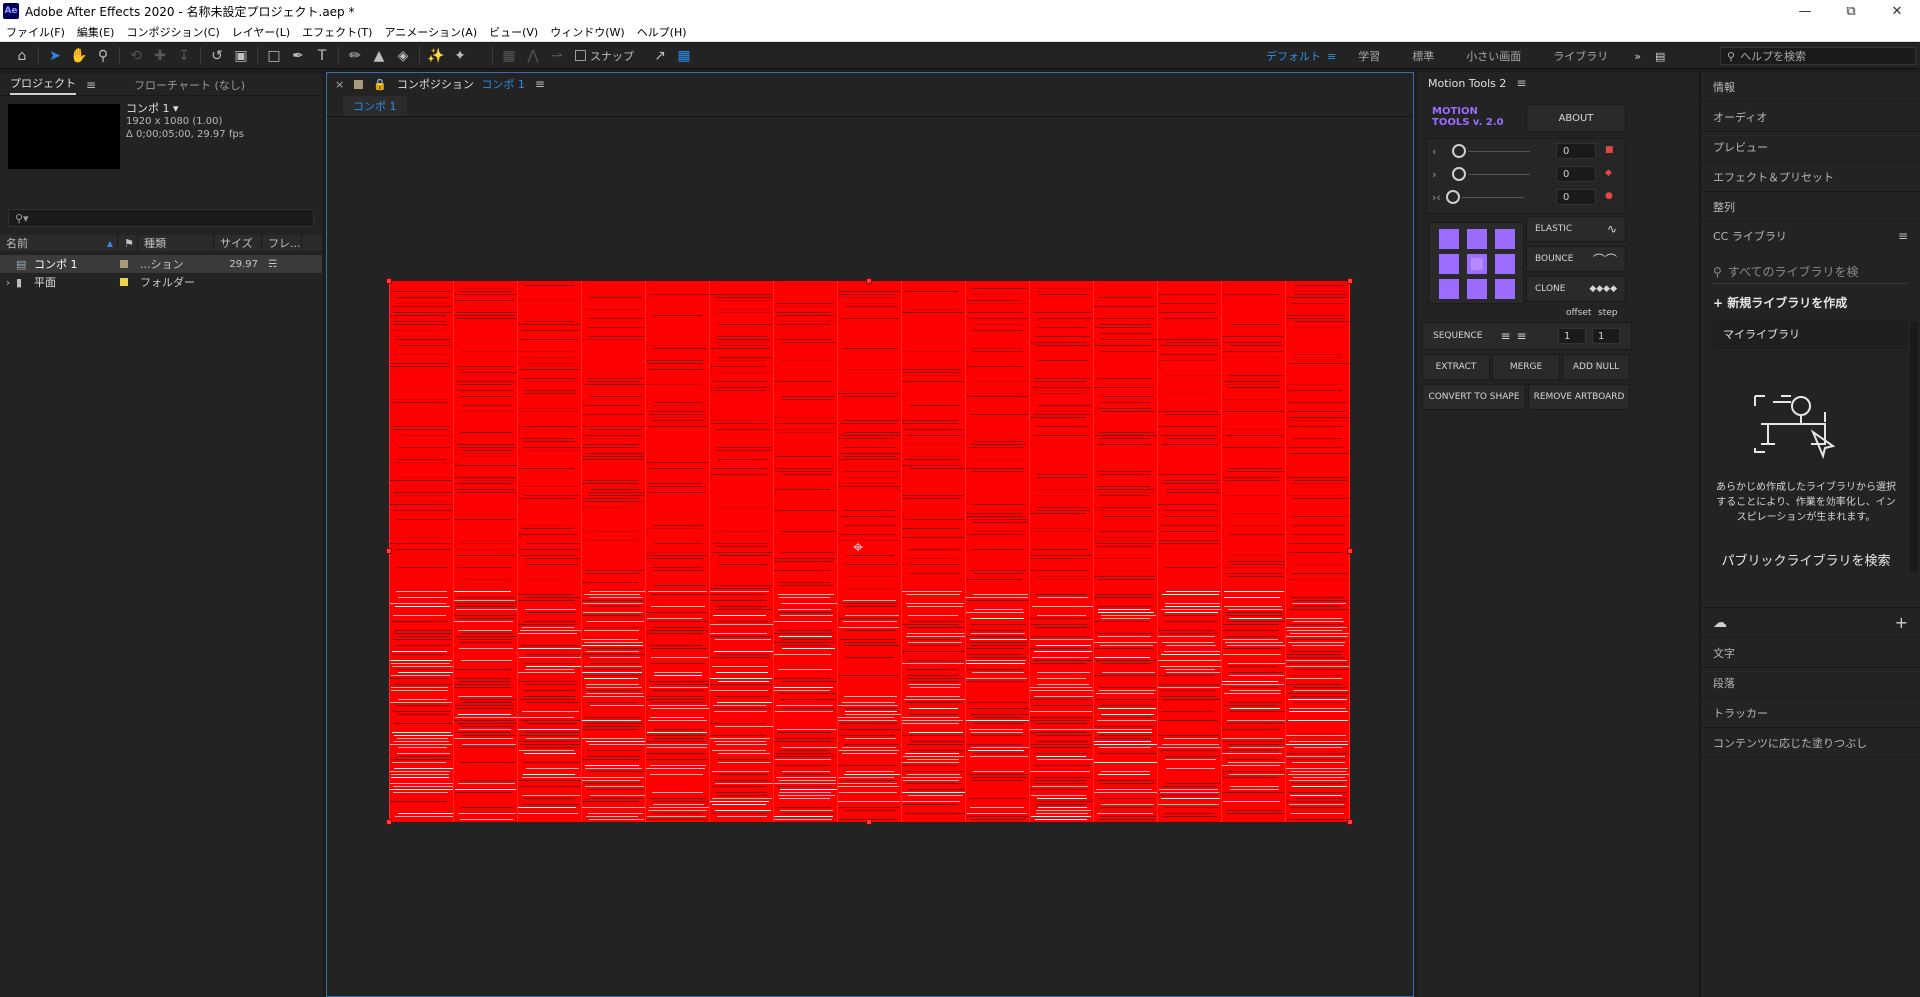  Describe the element at coordinates (1449, 289) in the screenshot. I see `anchor-bottom-left` at that location.